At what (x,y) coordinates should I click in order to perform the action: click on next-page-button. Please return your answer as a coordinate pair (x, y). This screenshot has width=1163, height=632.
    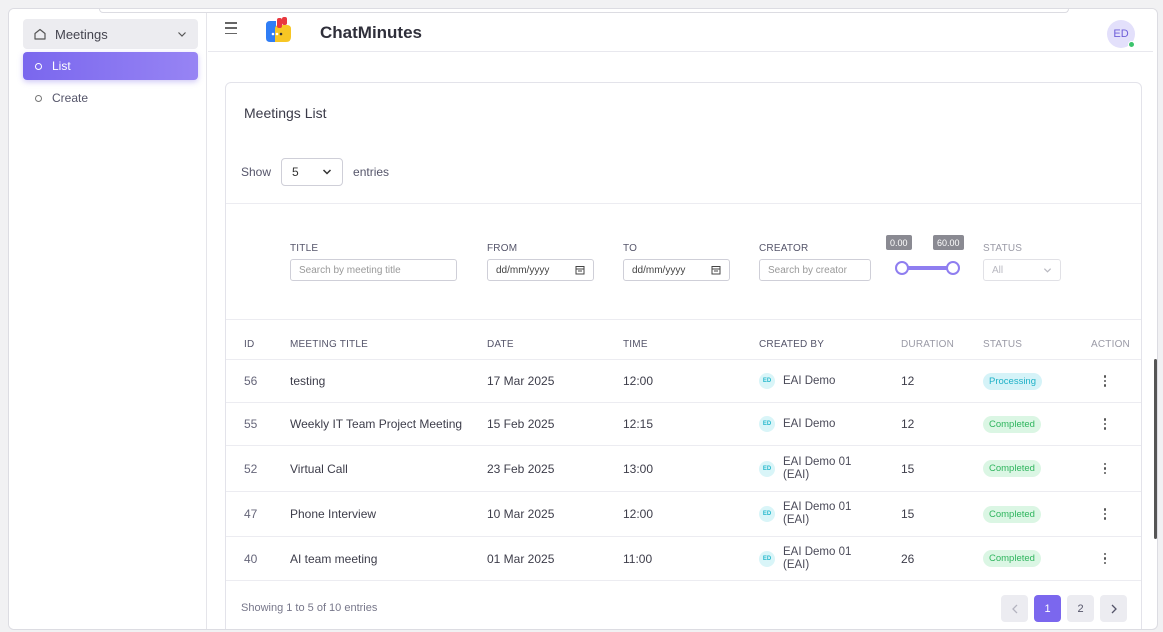
    Looking at the image, I should click on (1113, 608).